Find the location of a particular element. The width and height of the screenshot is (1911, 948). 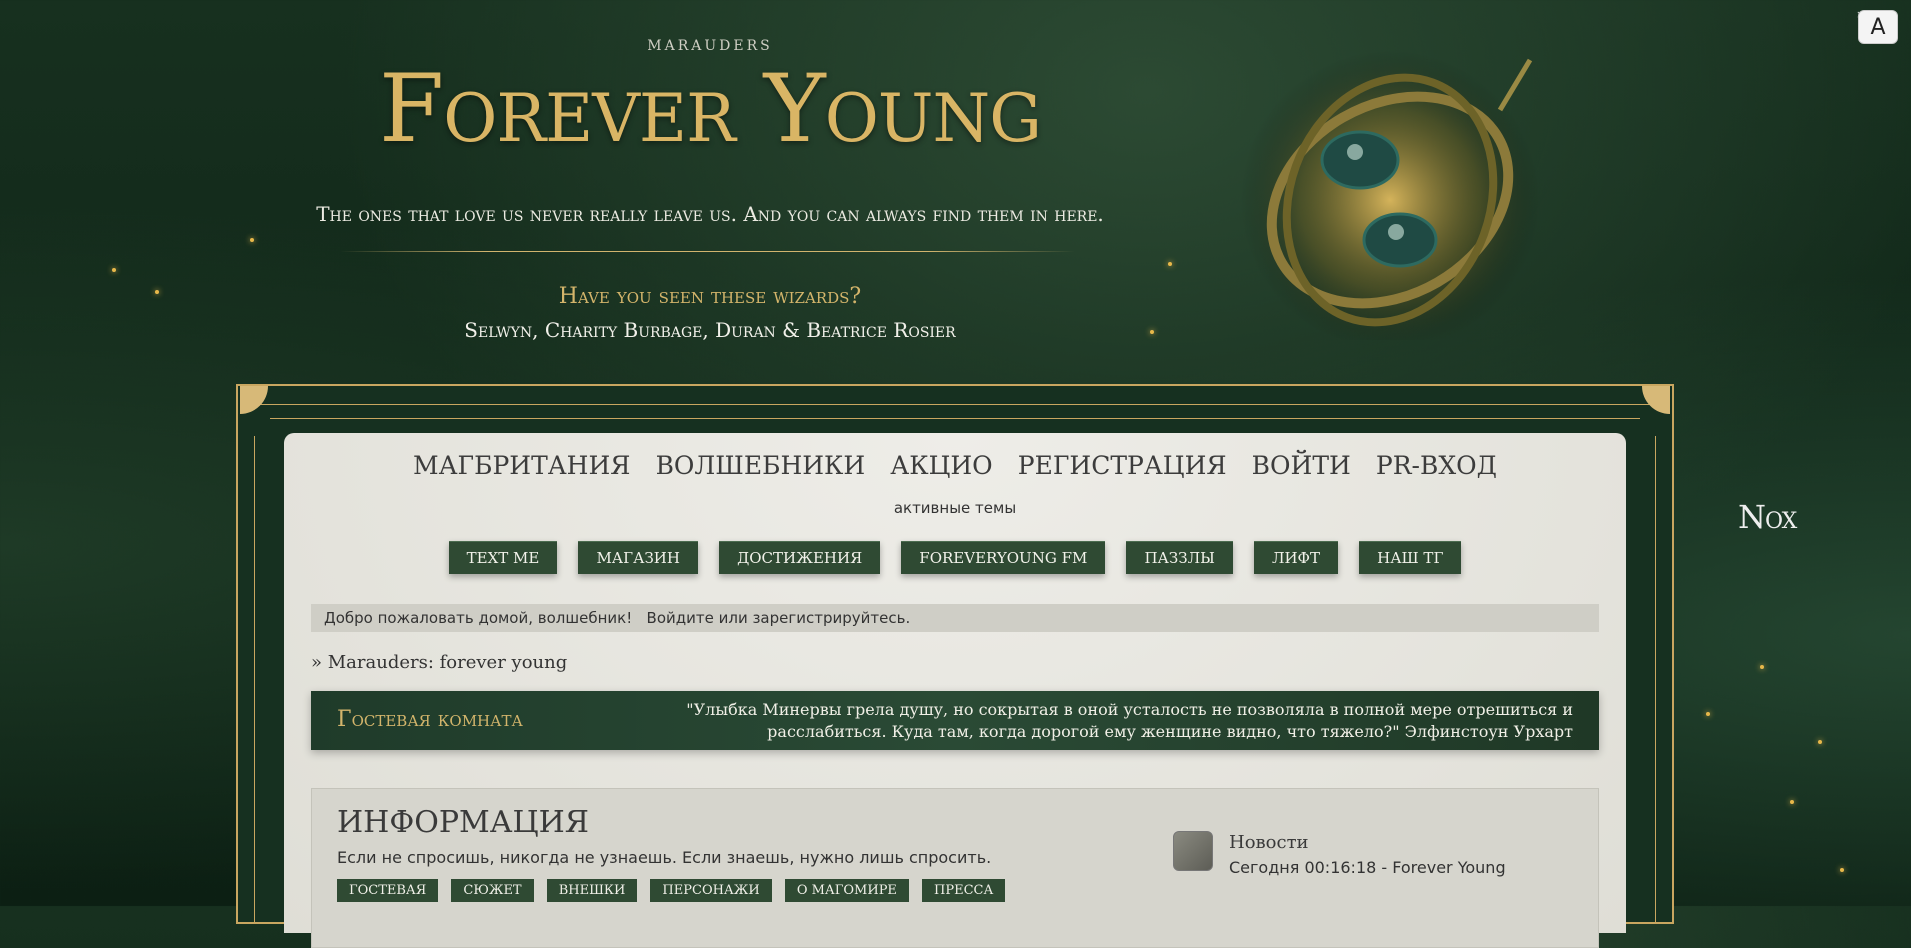

welcome-text: Добро пожаловать домой, волшебник! is located at coordinates (478, 618).